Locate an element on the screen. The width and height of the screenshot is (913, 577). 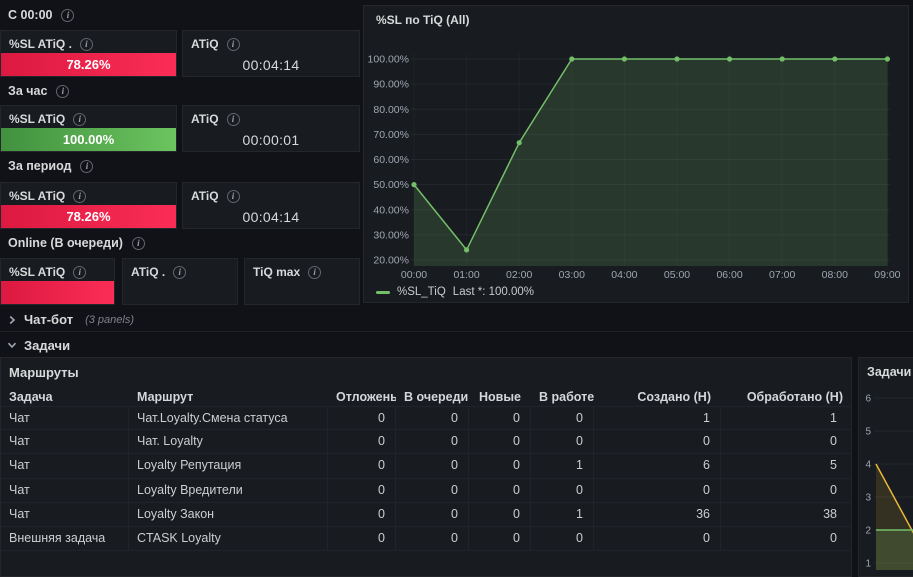
panel-title: %SL ATiQ . is located at coordinates (88, 43).